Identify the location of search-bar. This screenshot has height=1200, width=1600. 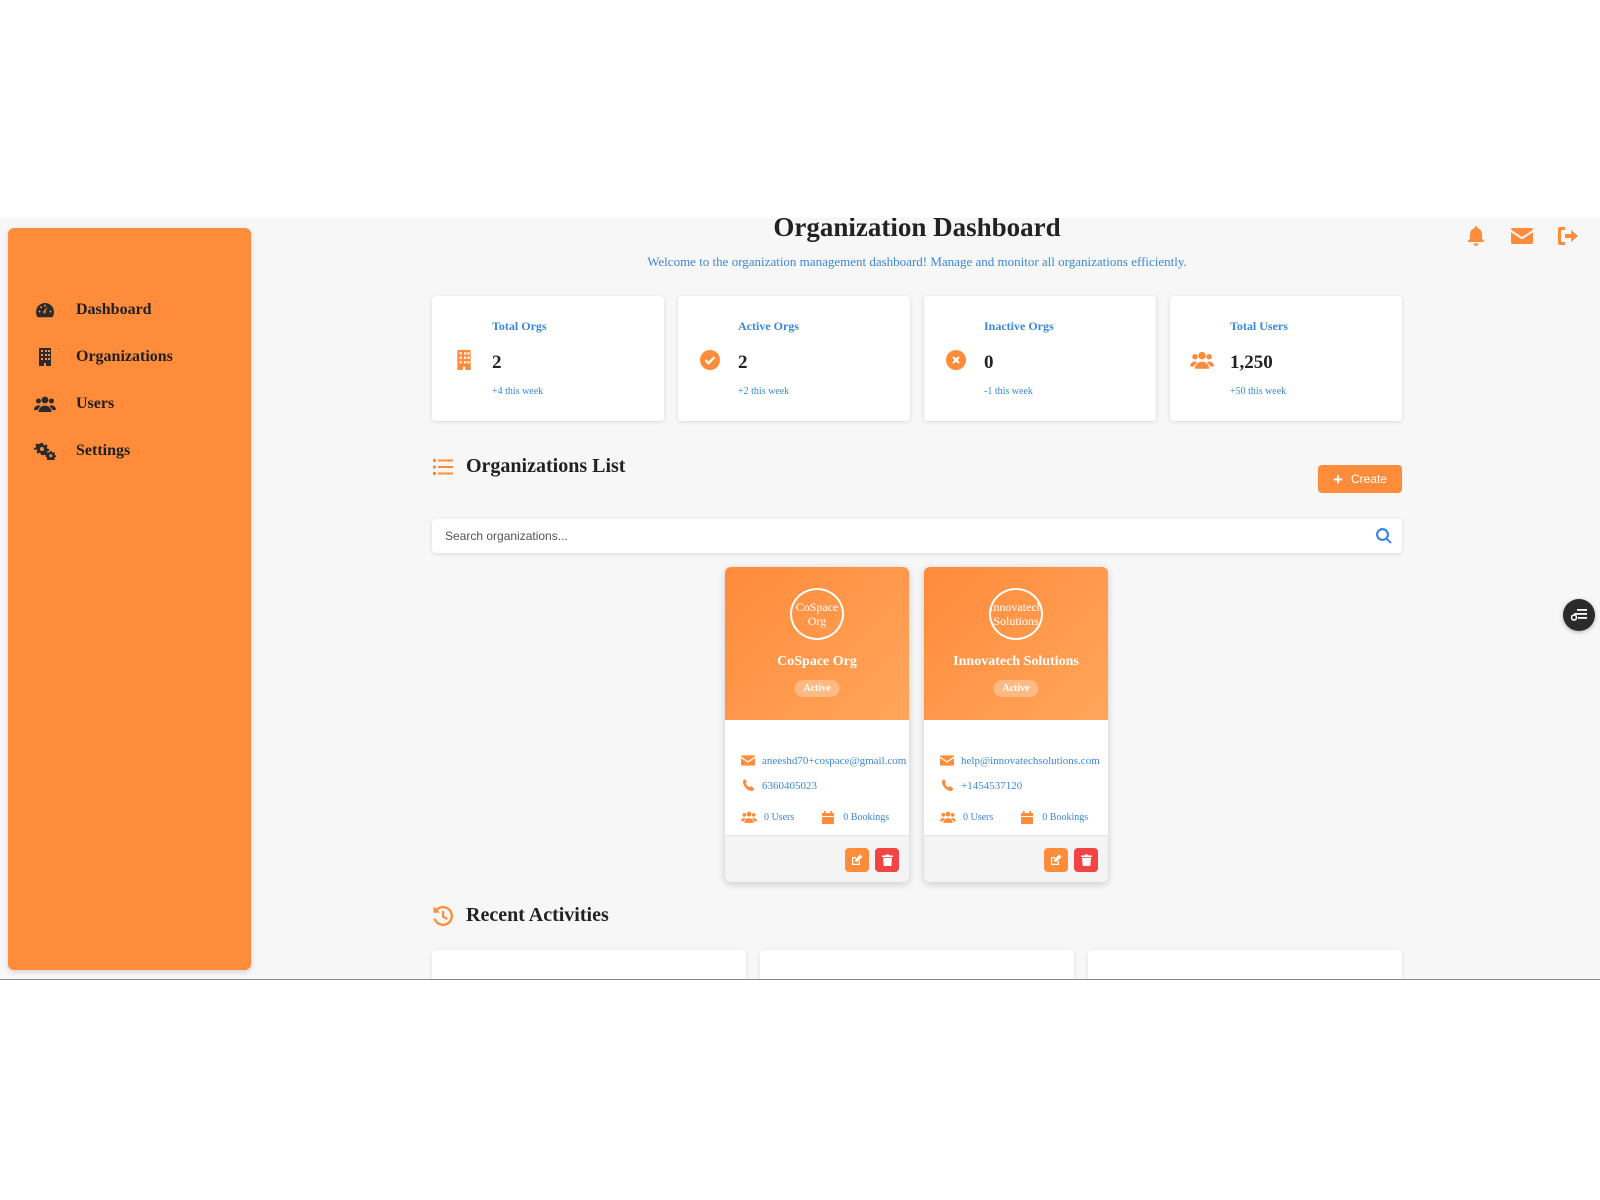
(917, 536).